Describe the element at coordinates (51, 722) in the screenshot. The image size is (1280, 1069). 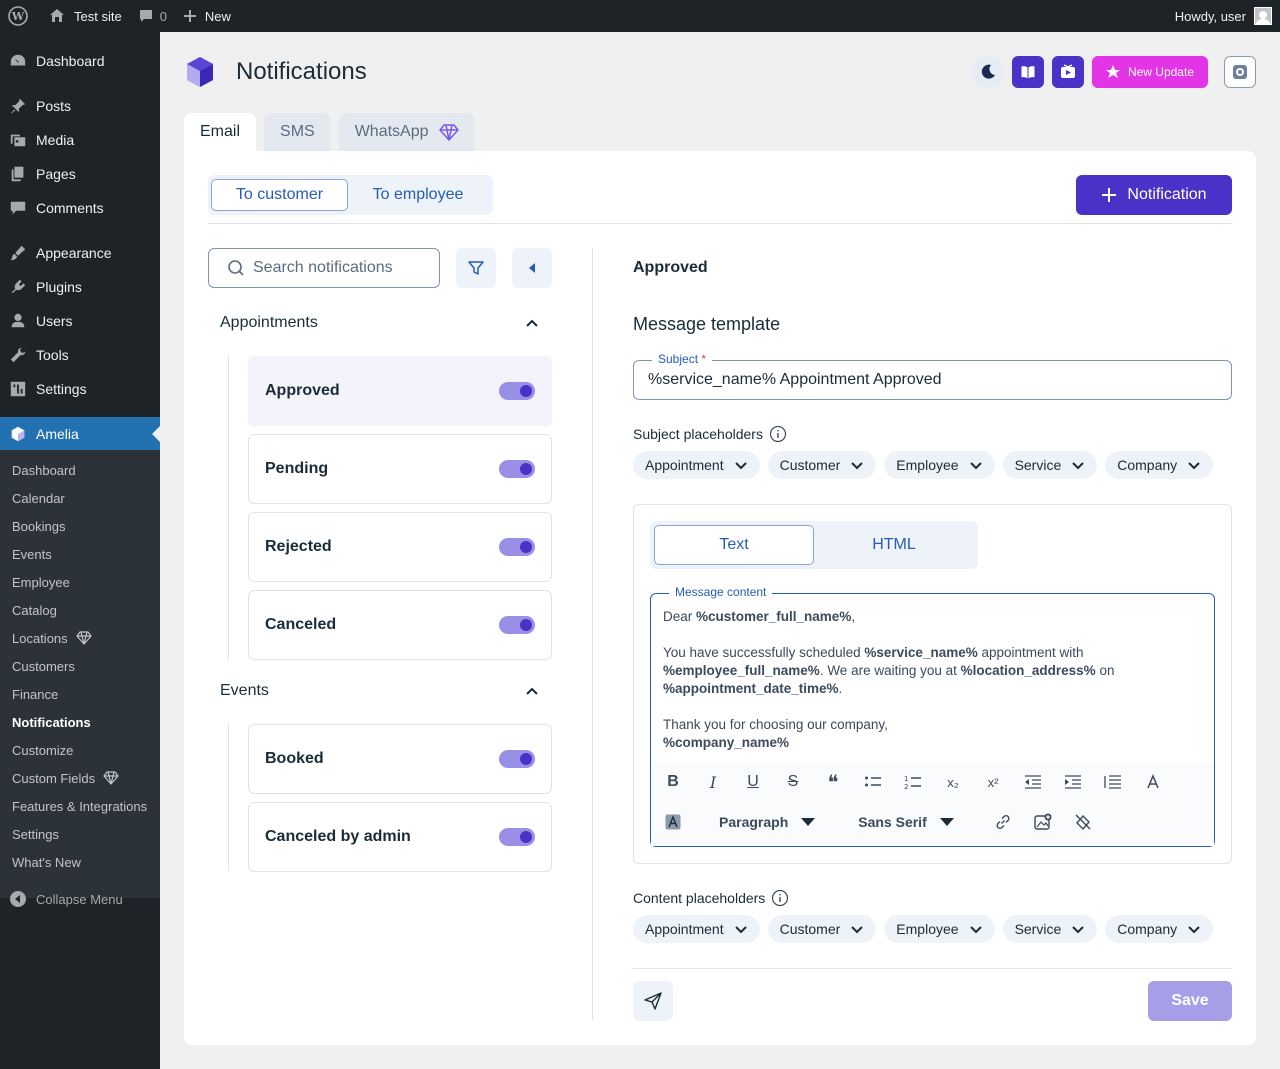
I see `submenu-notifications: Notifications` at that location.